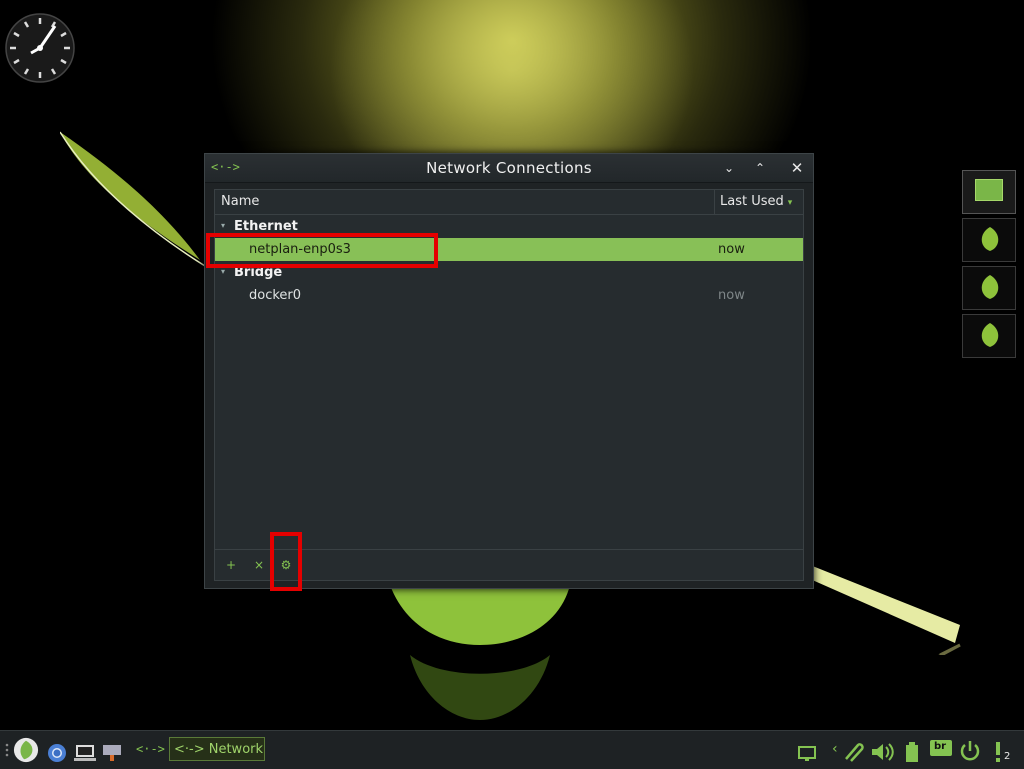 The width and height of the screenshot is (1024, 769). I want to click on sort-down-icon: ▾, so click(790, 203).